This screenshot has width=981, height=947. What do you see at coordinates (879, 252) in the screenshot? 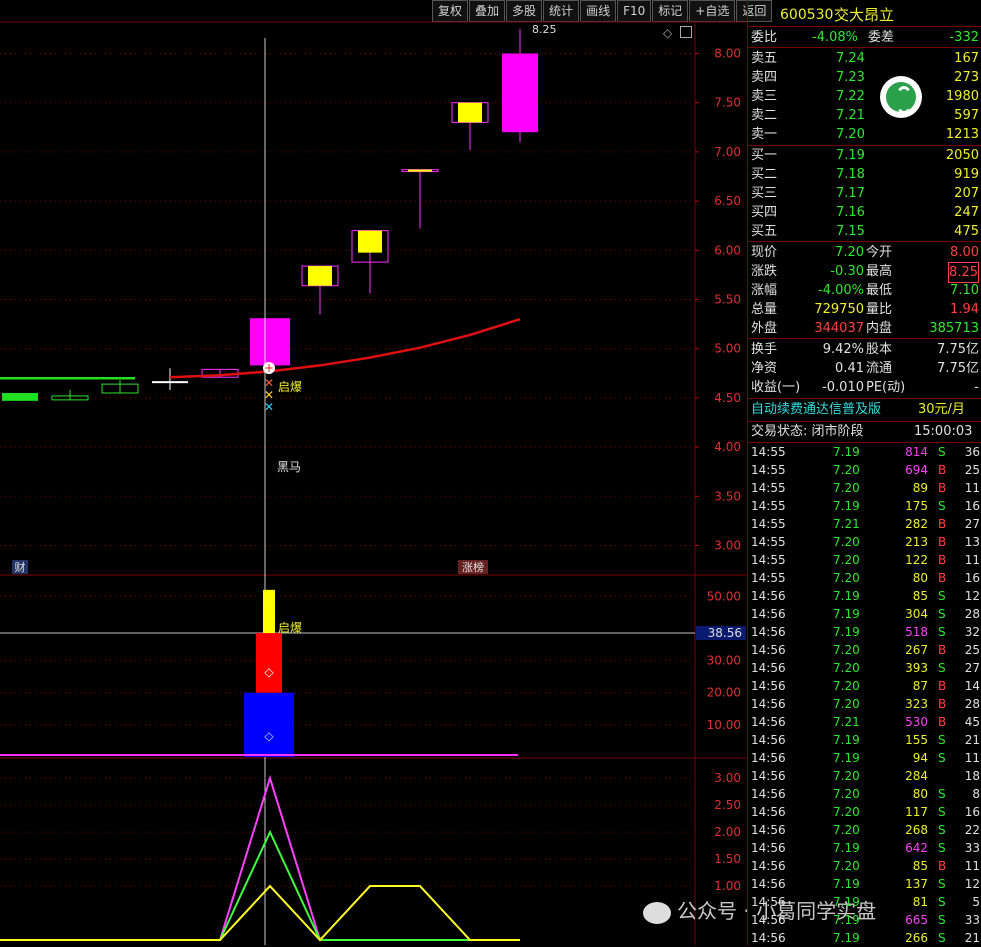
I see `quote-label: 今开` at bounding box center [879, 252].